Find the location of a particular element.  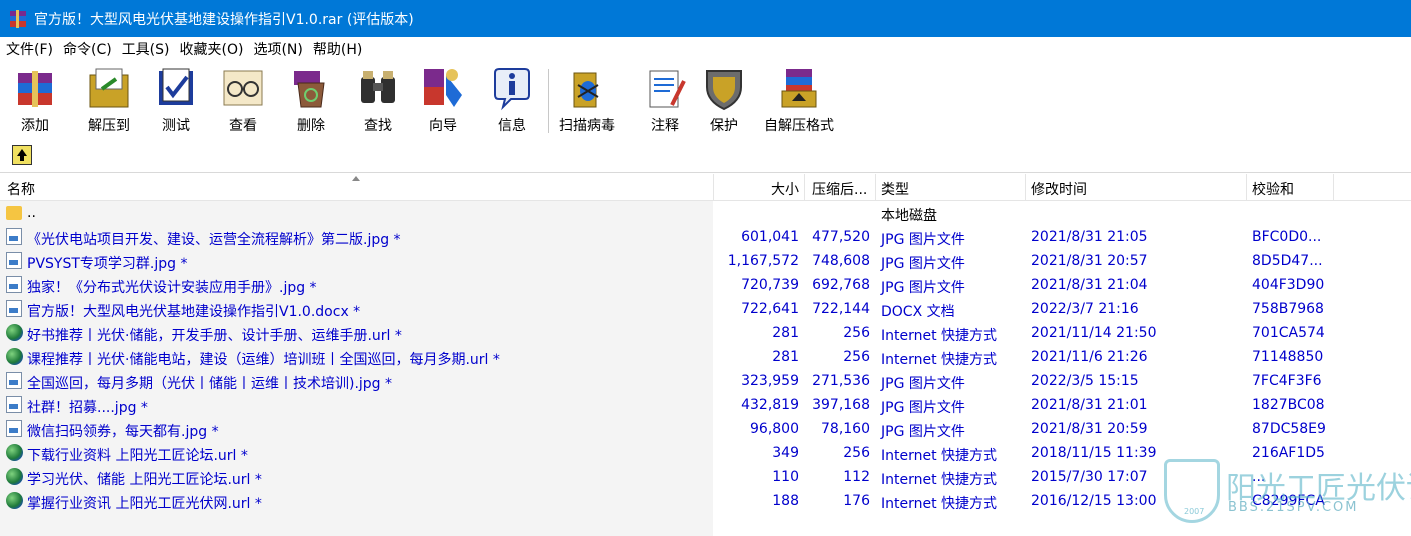

column-type: 类型 is located at coordinates (895, 189).